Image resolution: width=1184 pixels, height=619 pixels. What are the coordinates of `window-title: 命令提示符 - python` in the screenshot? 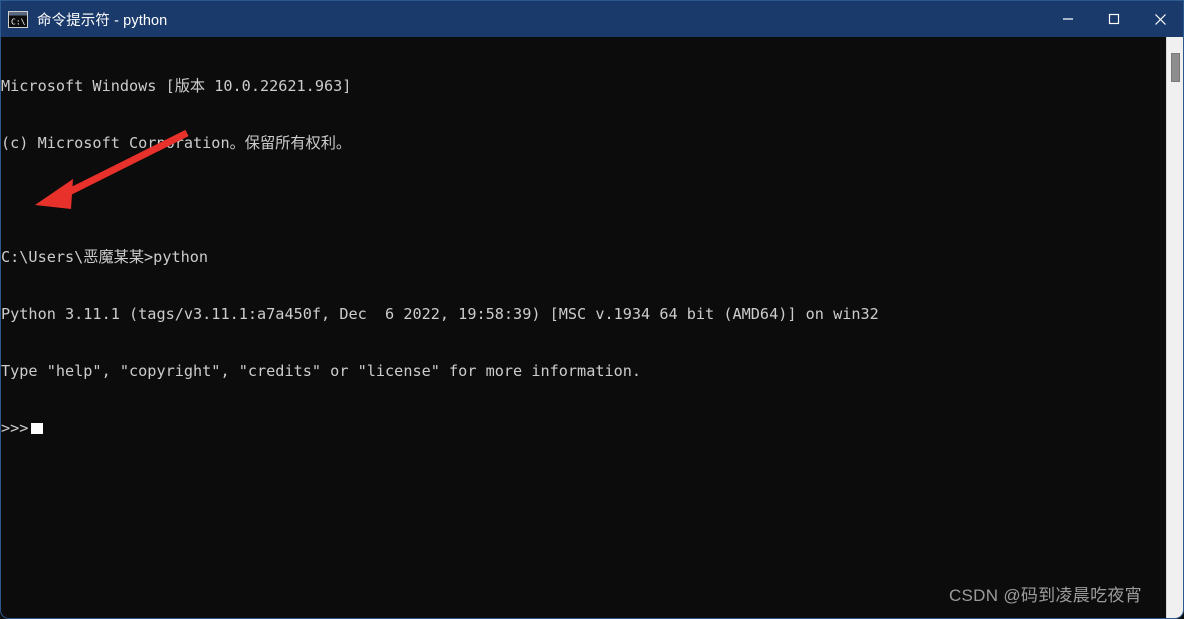 It's located at (102, 20).